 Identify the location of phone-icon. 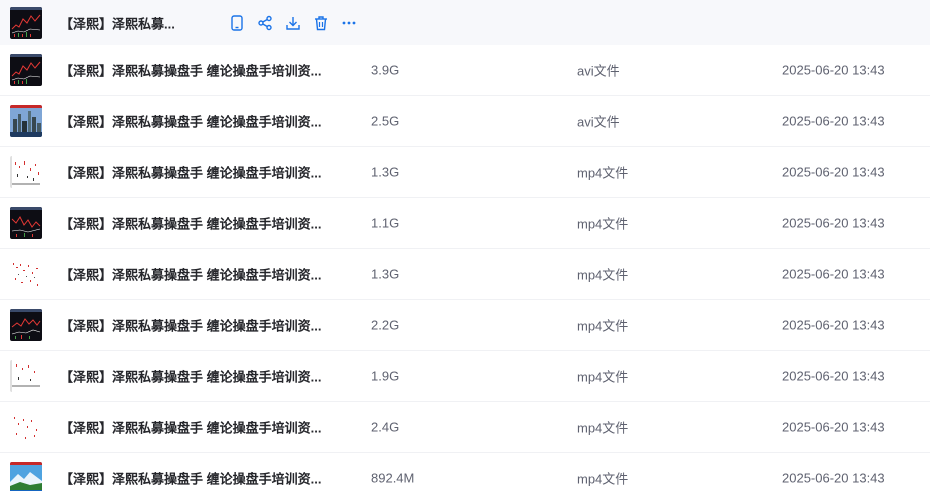
(237, 23).